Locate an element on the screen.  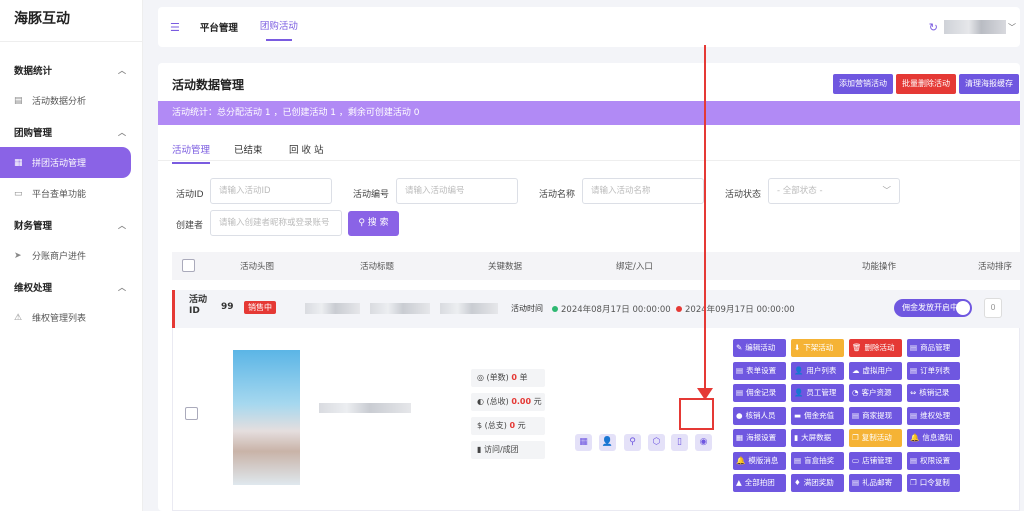
select-all-checkbox is located at coordinates (188, 265).